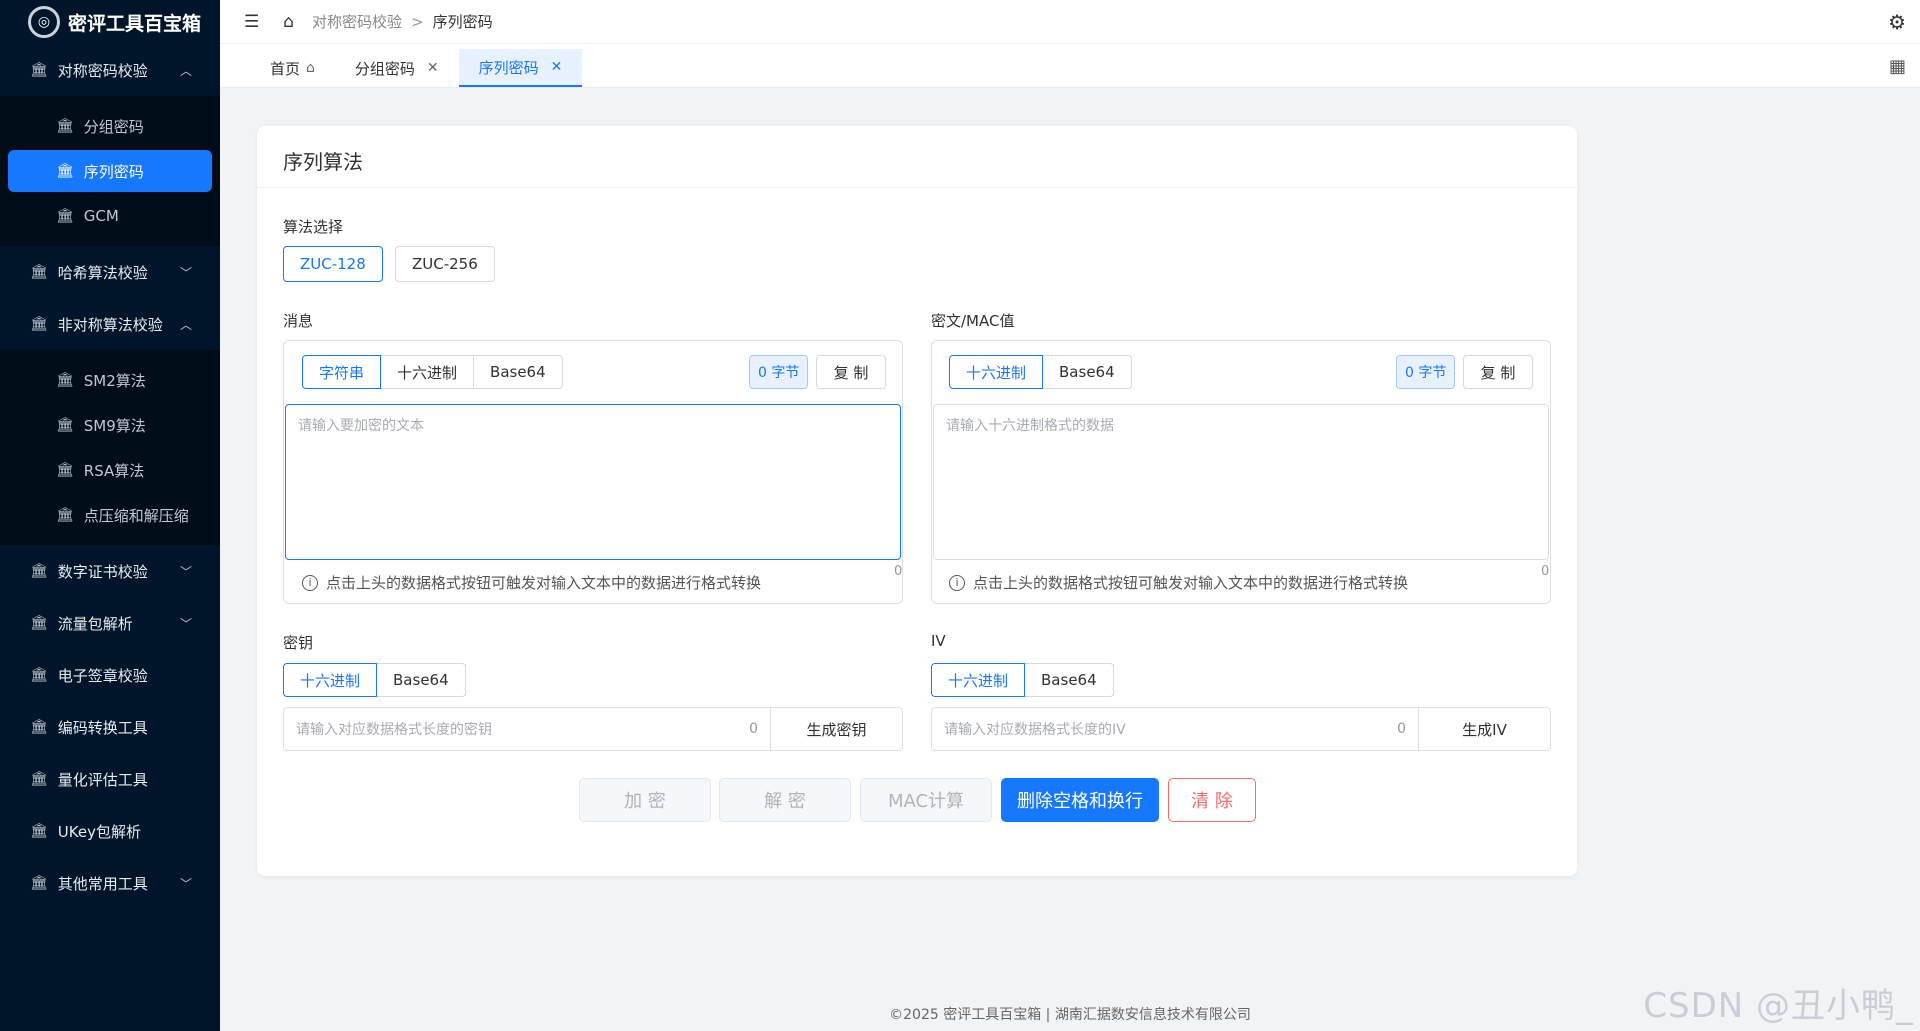  What do you see at coordinates (1897, 22) in the screenshot?
I see `gear-icon: ⚙` at bounding box center [1897, 22].